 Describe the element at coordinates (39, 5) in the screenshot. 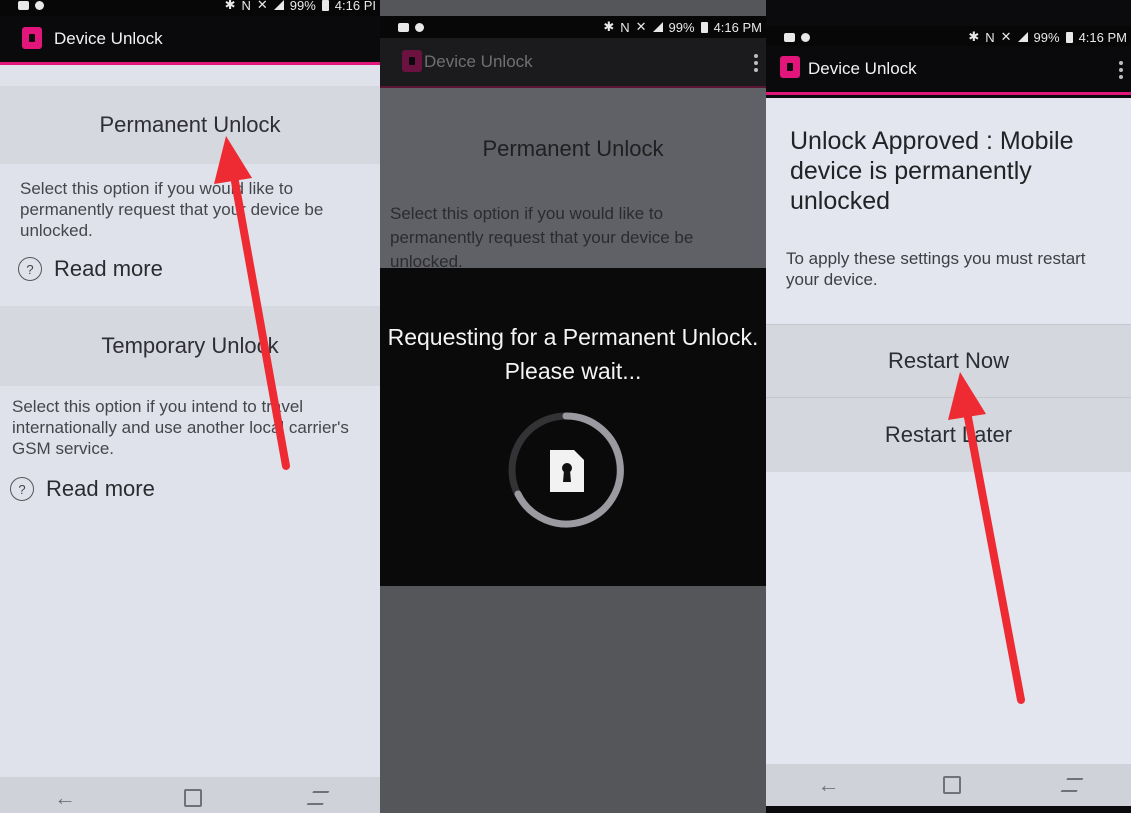

I see `notification-icon` at that location.